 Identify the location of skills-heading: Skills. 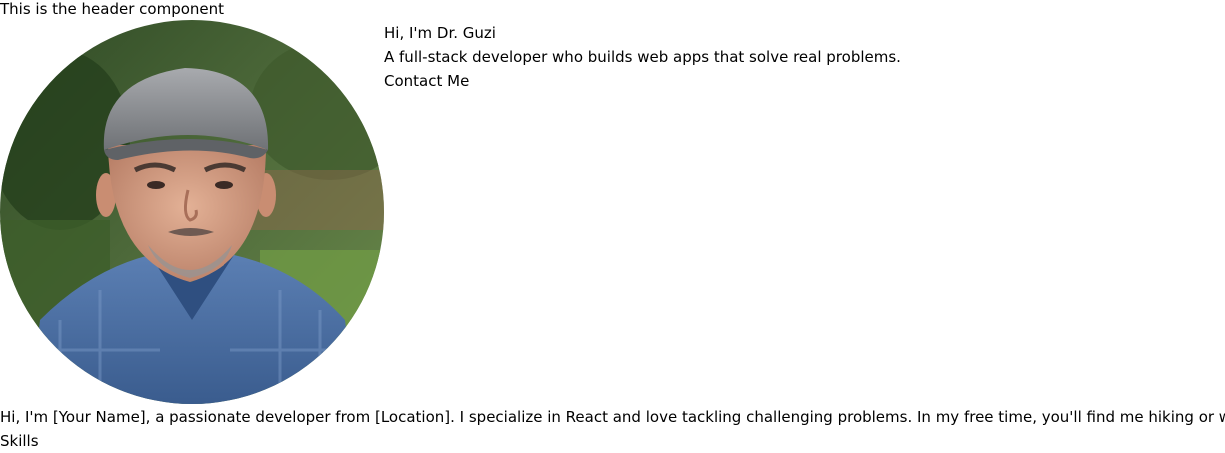
(19, 441).